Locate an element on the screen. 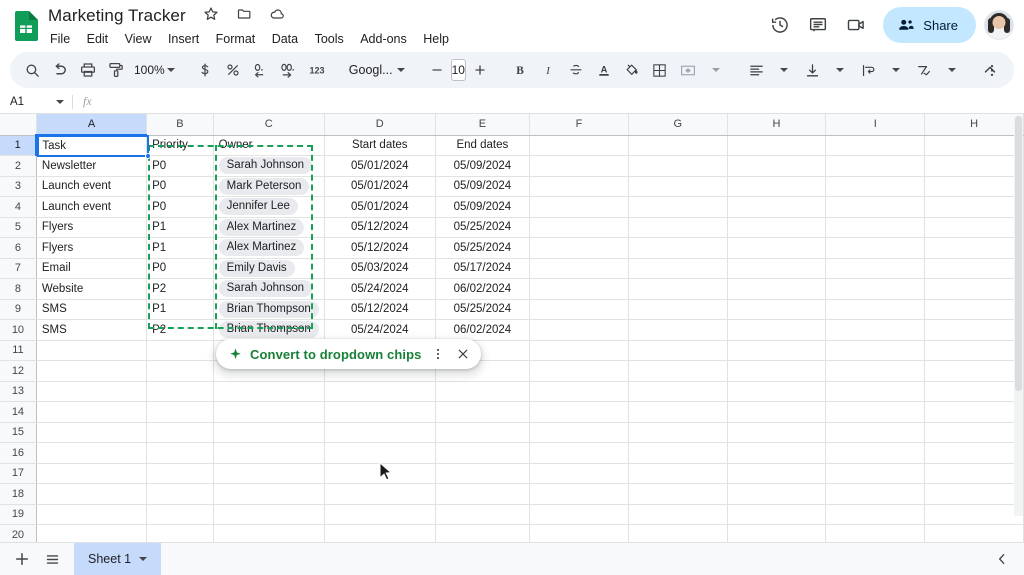  cell-H8 is located at coordinates (974, 289).